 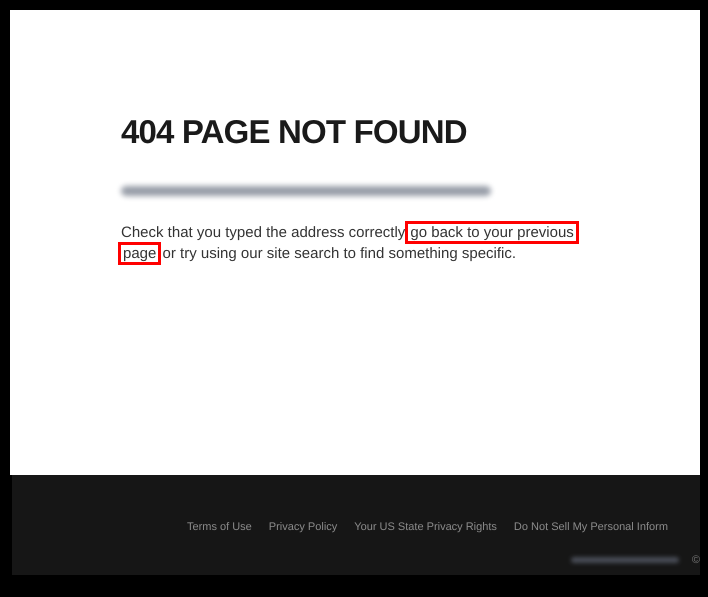 What do you see at coordinates (425, 527) in the screenshot?
I see `footer-link: Your US State Privacy Rights` at bounding box center [425, 527].